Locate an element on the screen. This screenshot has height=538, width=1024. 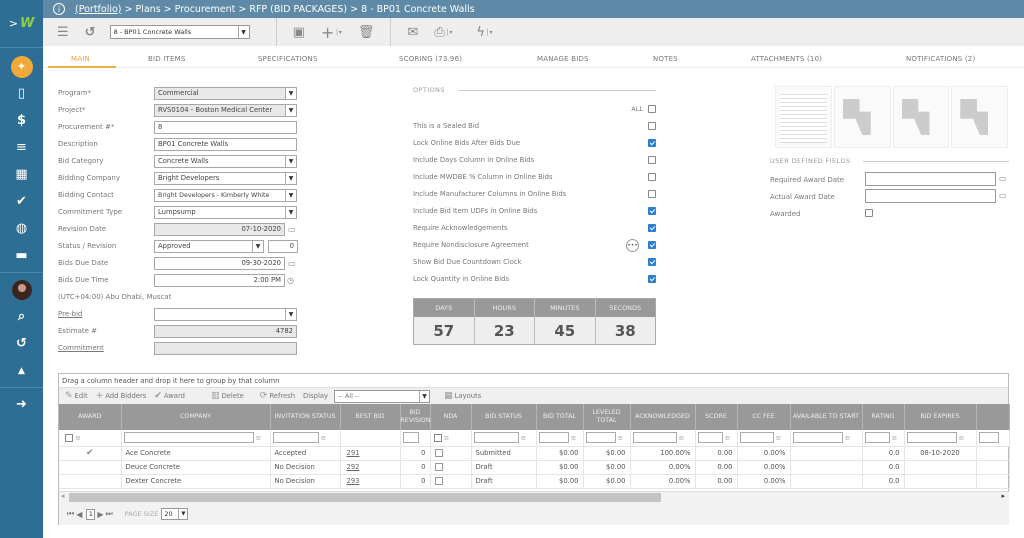
best-bid-link: 292 is located at coordinates (353, 467).